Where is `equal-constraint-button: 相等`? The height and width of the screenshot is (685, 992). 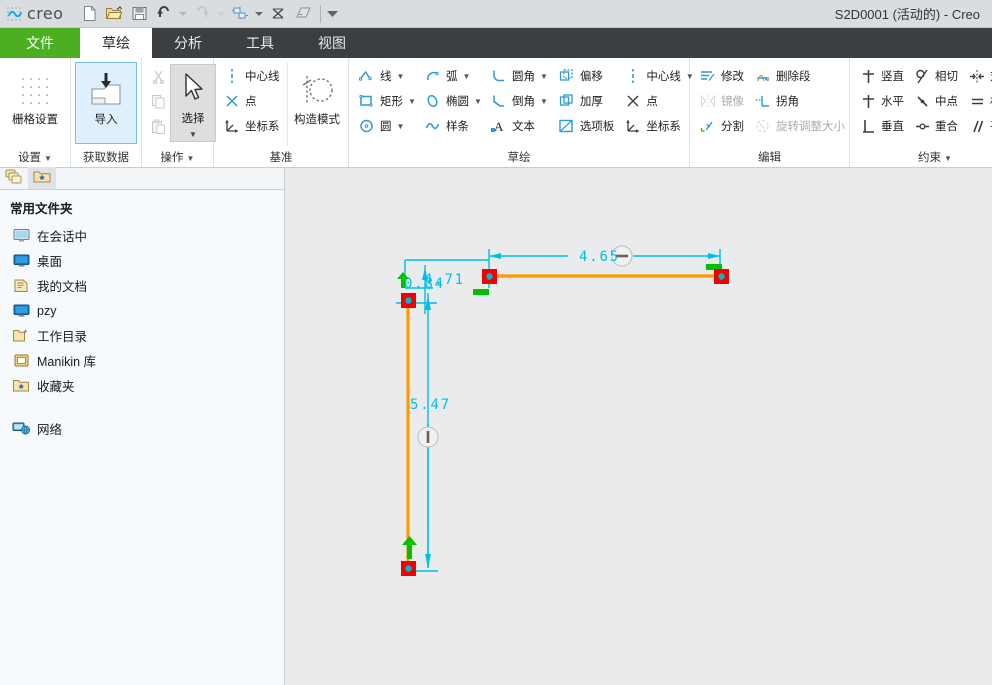
equal-constraint-button: 相等 is located at coordinates (977, 101).